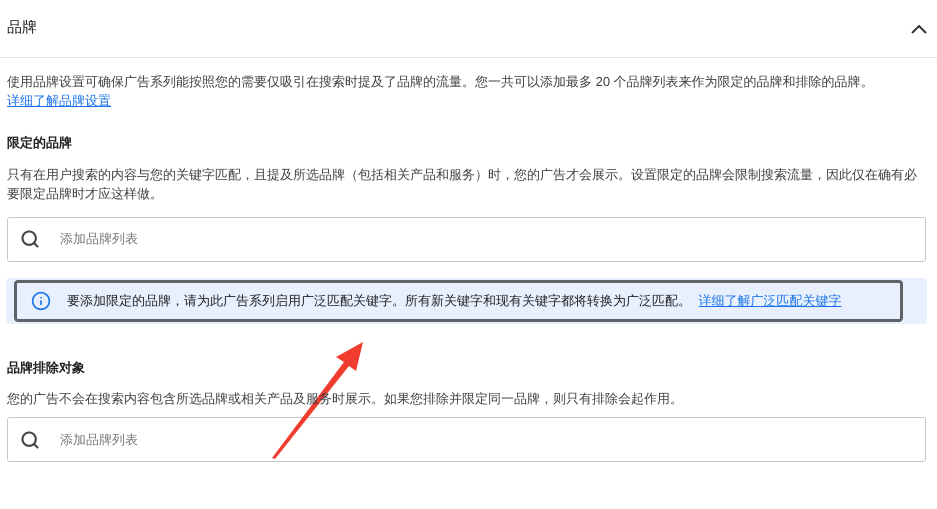 The height and width of the screenshot is (509, 937). Describe the element at coordinates (770, 300) in the screenshot. I see `banner-link: 详细了解广泛匹配关键字` at that location.